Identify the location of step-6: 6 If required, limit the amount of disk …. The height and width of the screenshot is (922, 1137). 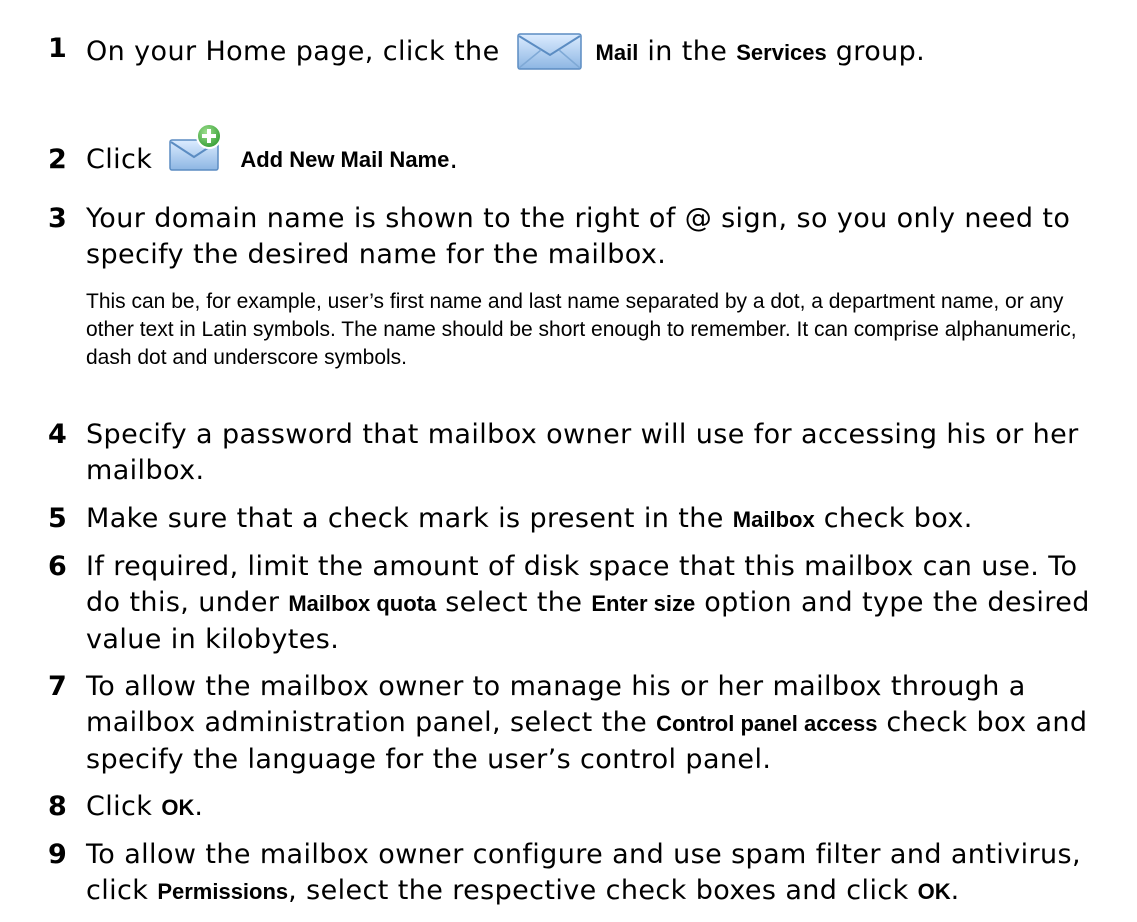
(569, 603).